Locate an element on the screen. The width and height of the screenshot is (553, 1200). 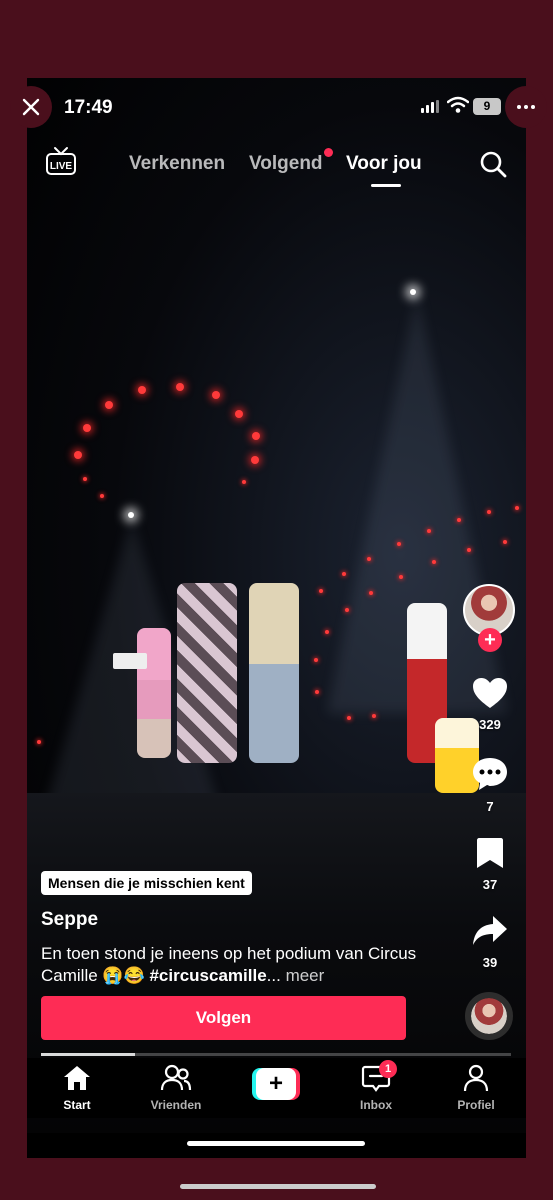
create-icon: + is located at coordinates (276, 1084).